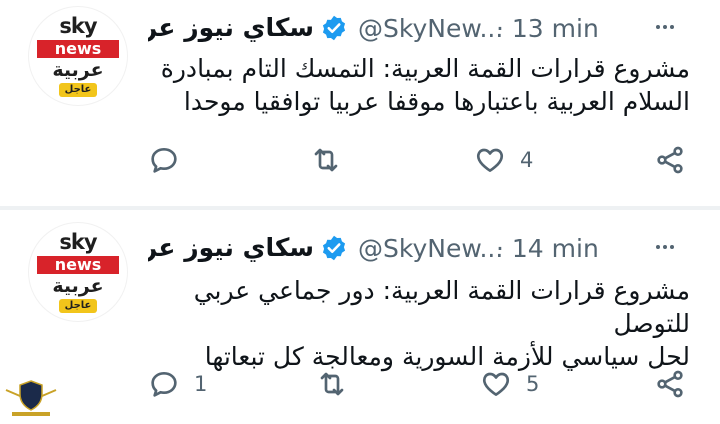 The width and height of the screenshot is (720, 424). I want to click on tweet-actions: 1 5, so click(360, 388).